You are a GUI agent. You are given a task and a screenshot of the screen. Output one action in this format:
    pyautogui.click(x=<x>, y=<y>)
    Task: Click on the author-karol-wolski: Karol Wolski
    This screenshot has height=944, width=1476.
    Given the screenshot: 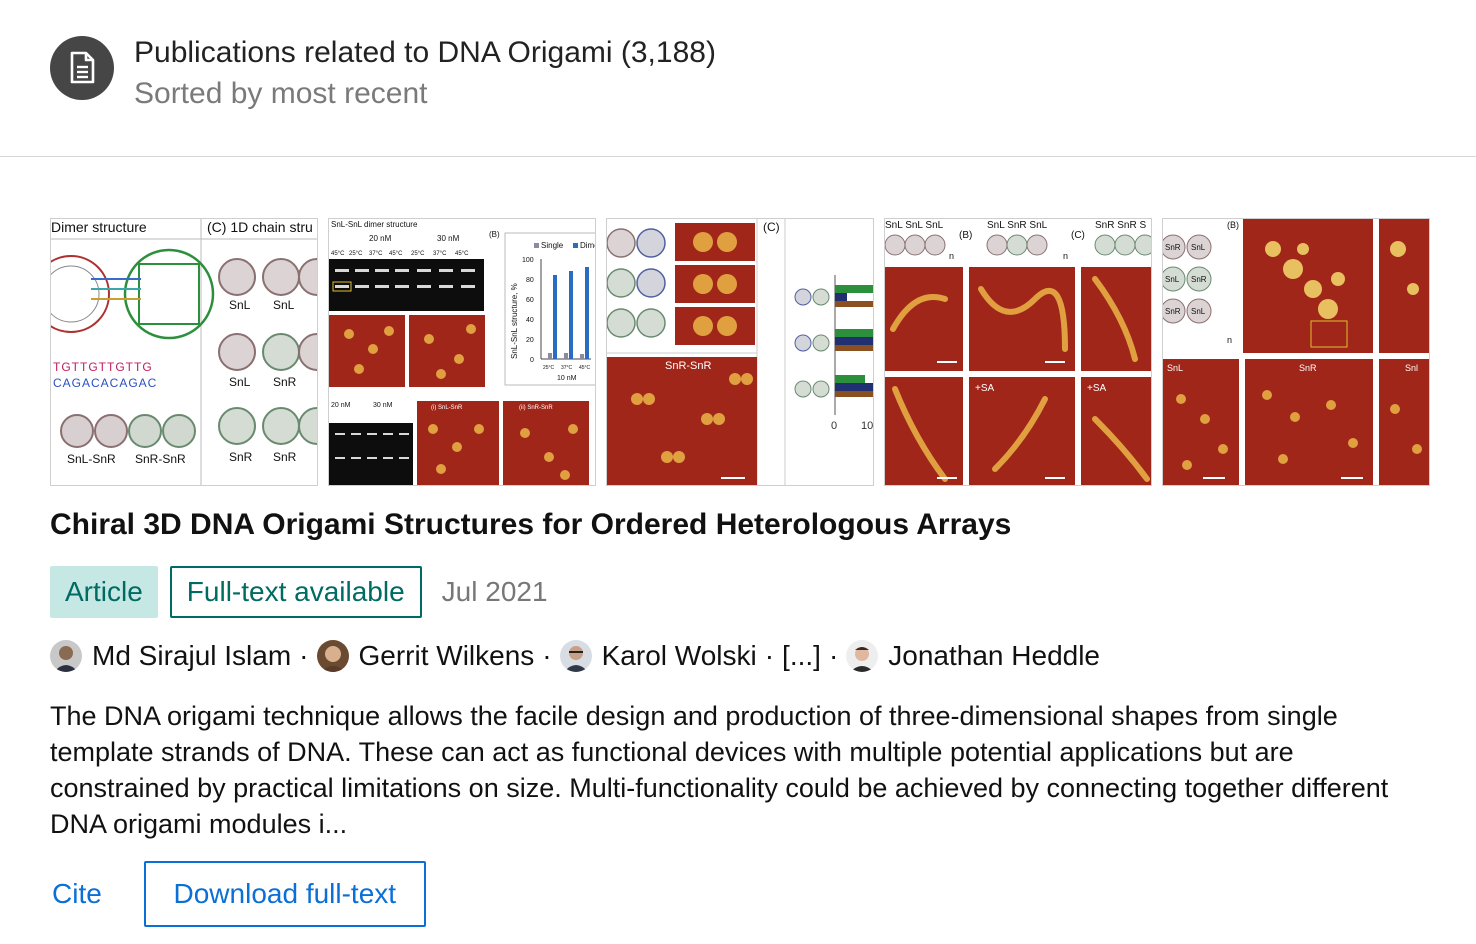 What is the action you would take?
    pyautogui.click(x=658, y=656)
    